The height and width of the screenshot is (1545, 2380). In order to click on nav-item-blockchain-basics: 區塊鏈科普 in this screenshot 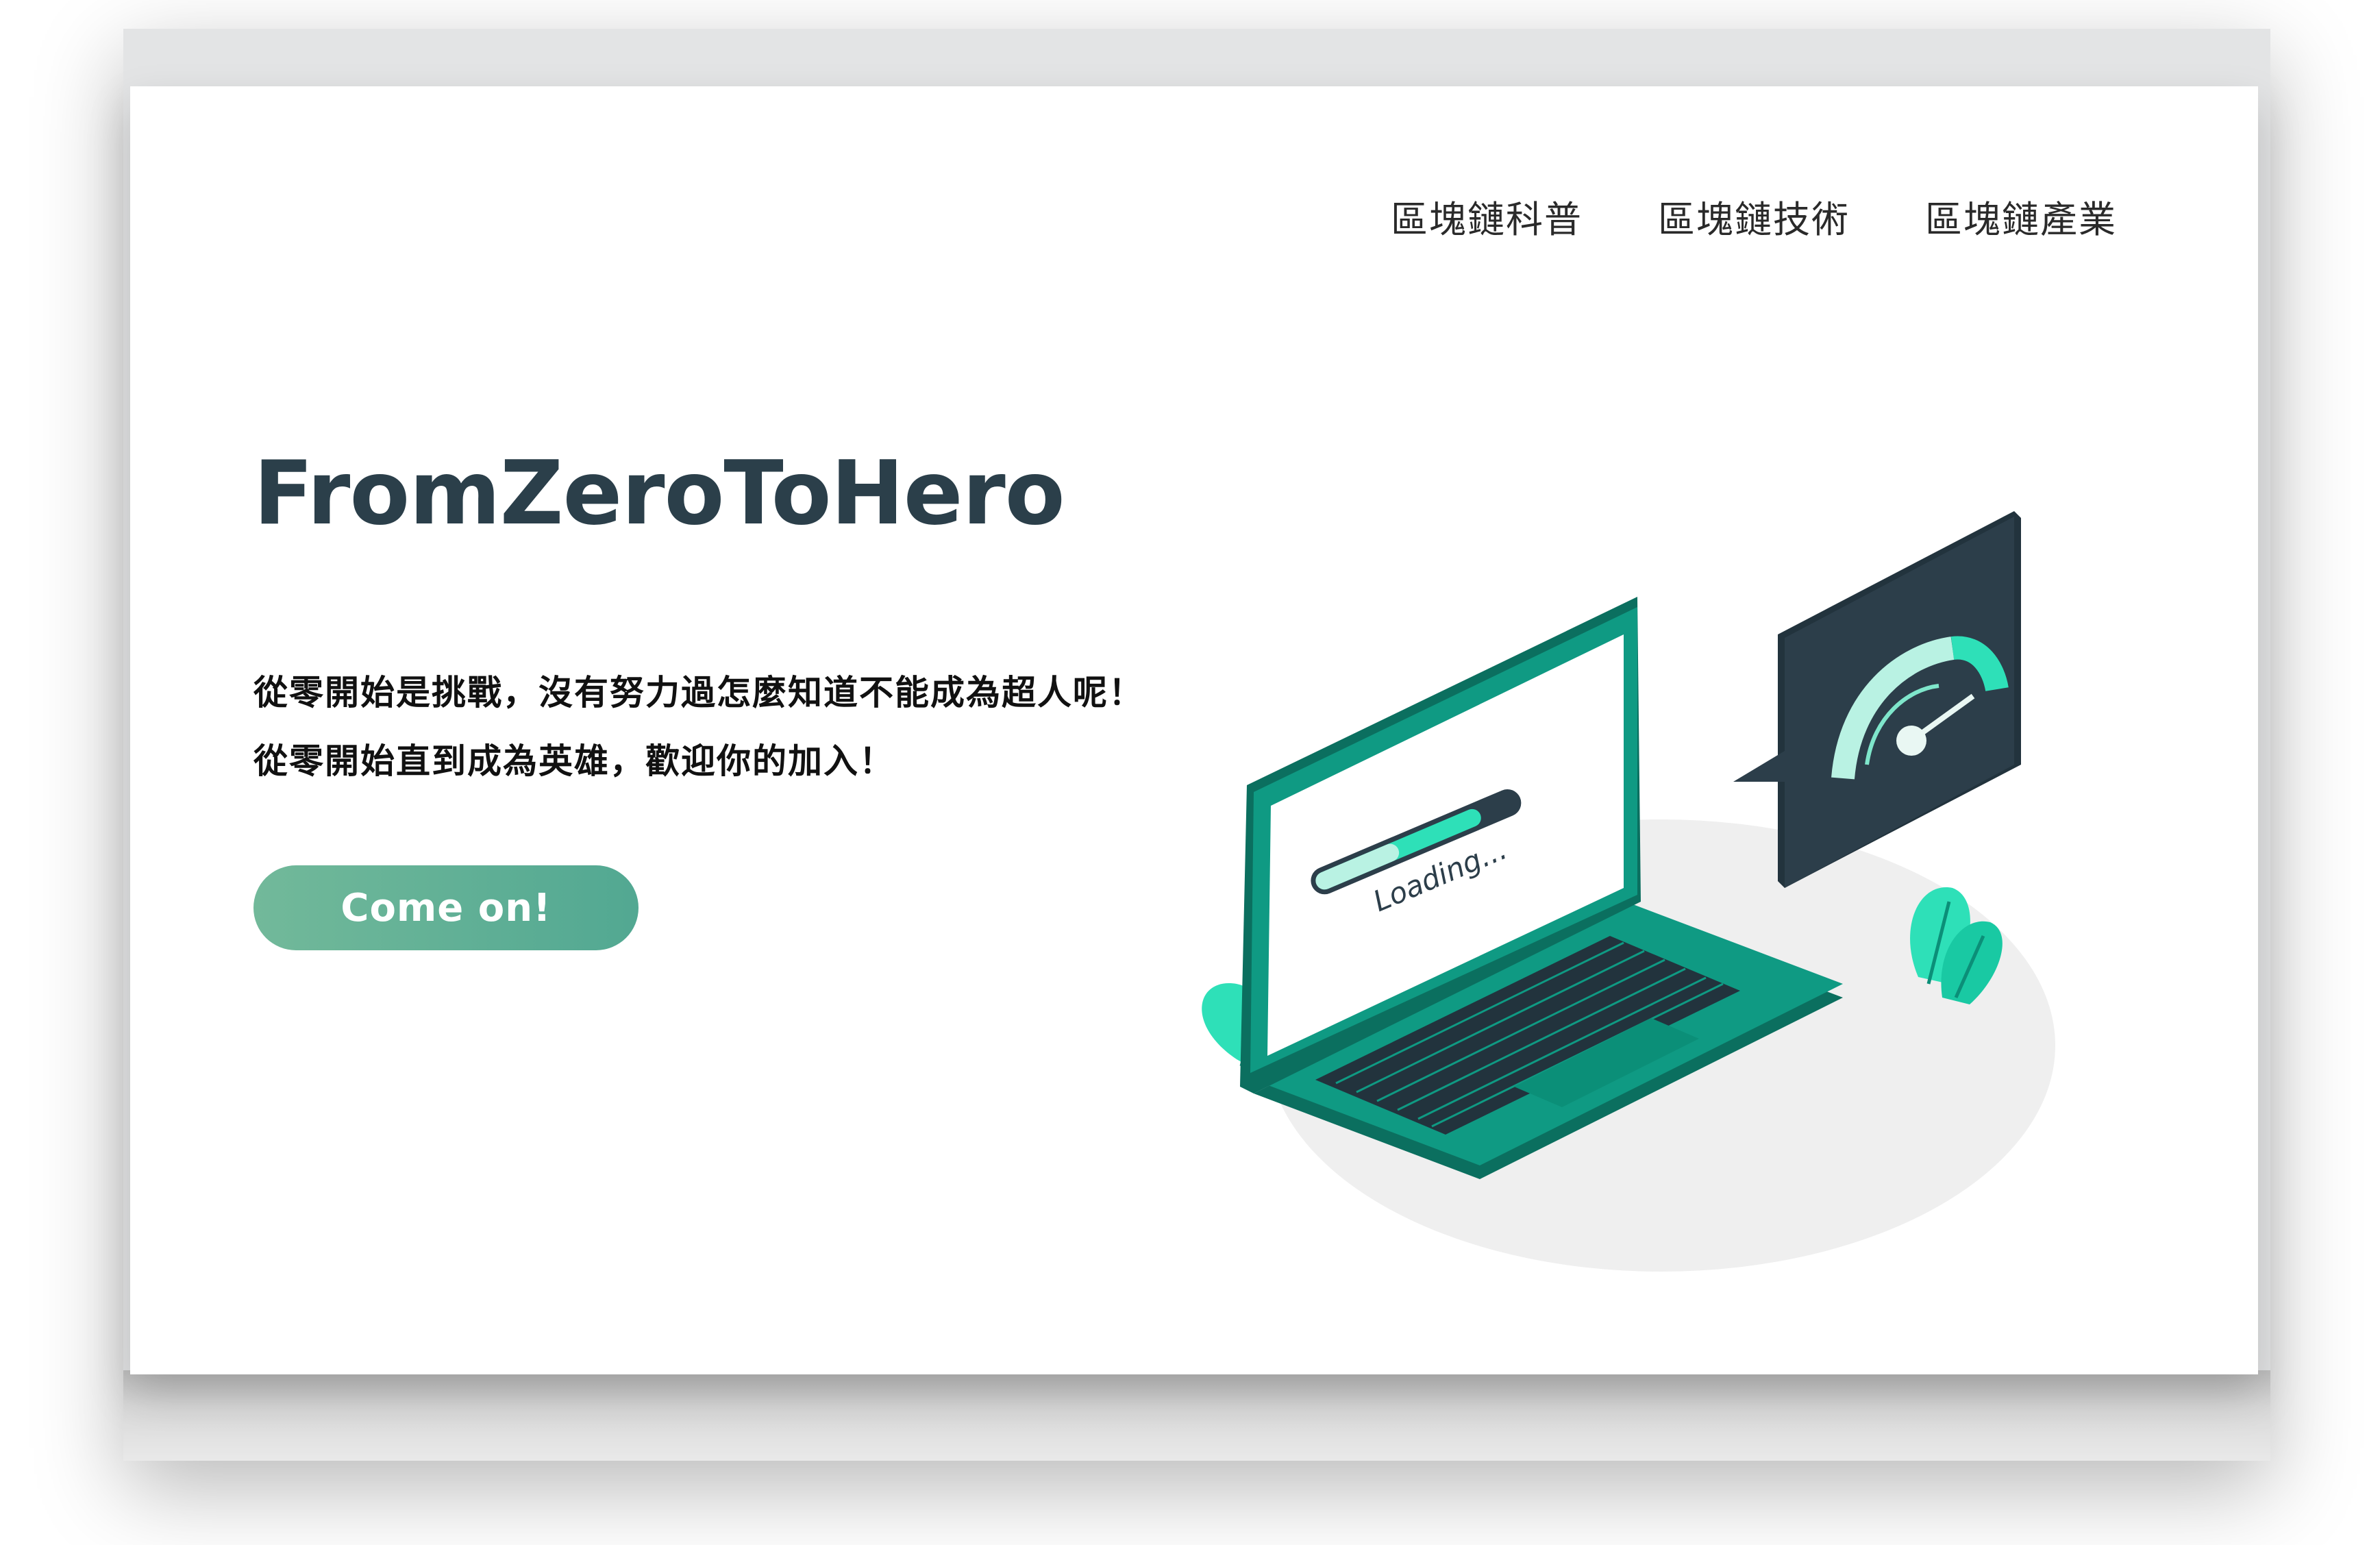, I will do `click(1487, 216)`.